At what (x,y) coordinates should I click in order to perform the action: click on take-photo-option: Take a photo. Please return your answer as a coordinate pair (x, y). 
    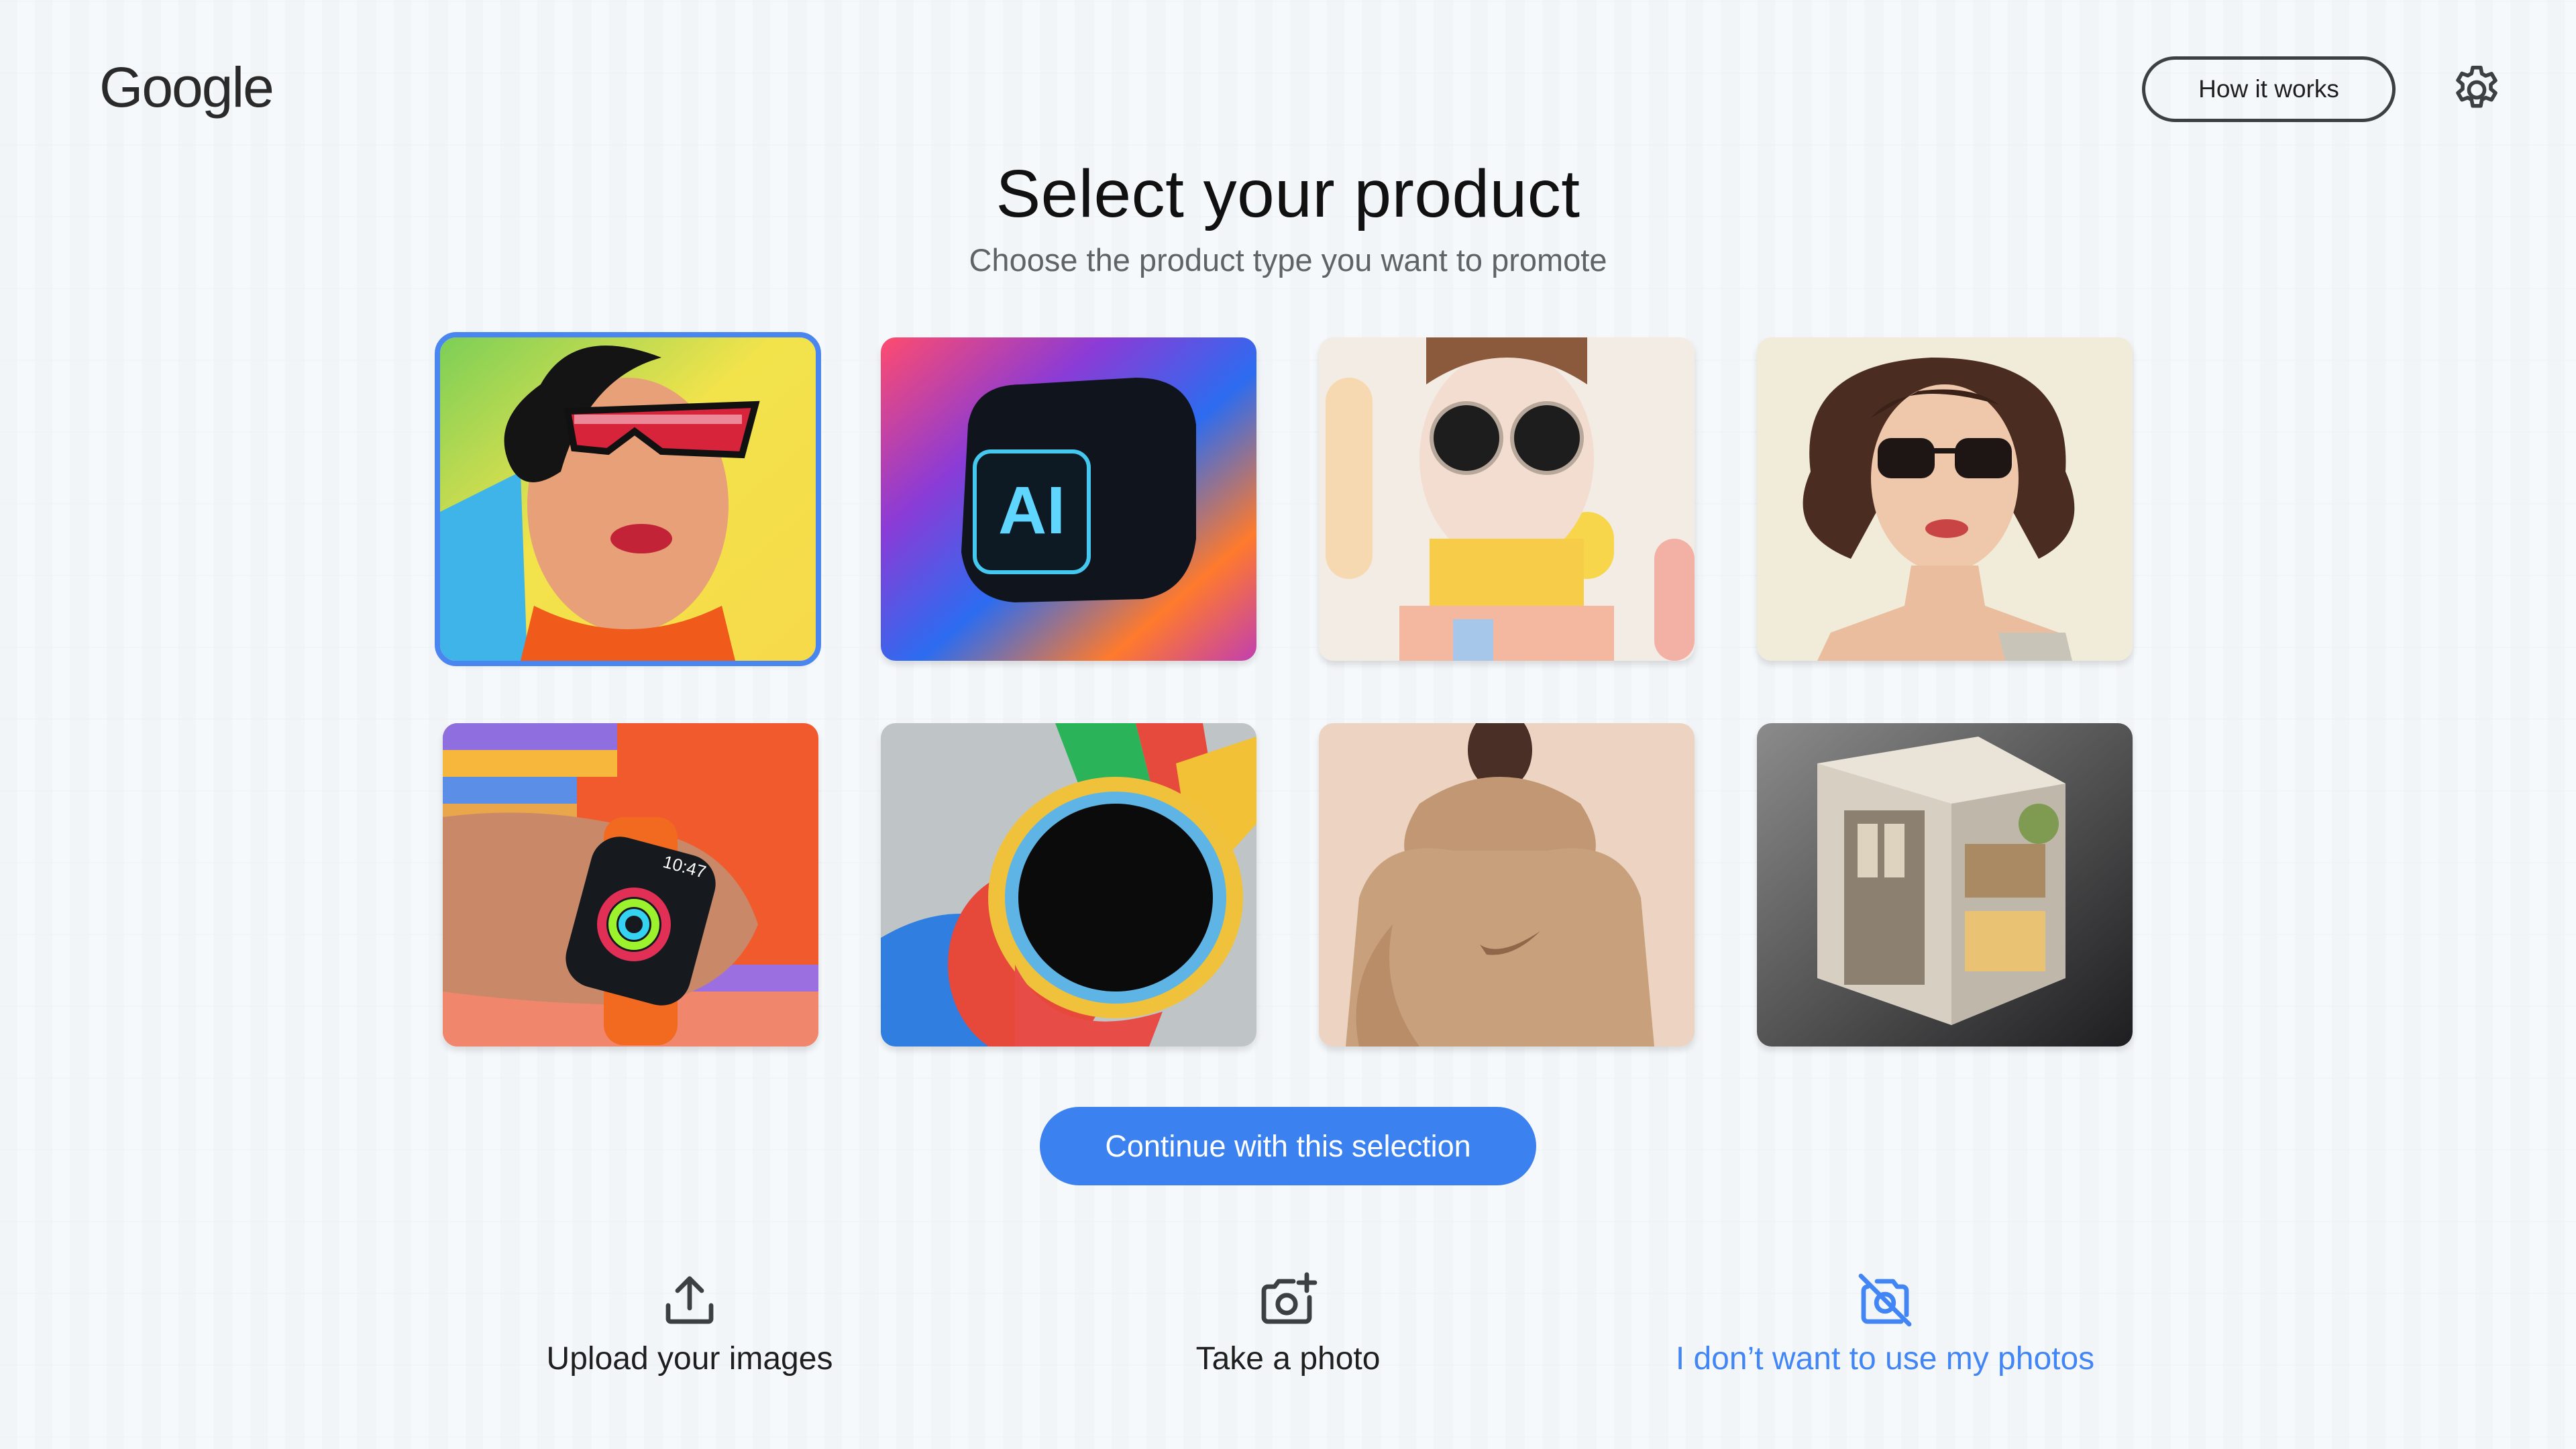
    Looking at the image, I should click on (1288, 1322).